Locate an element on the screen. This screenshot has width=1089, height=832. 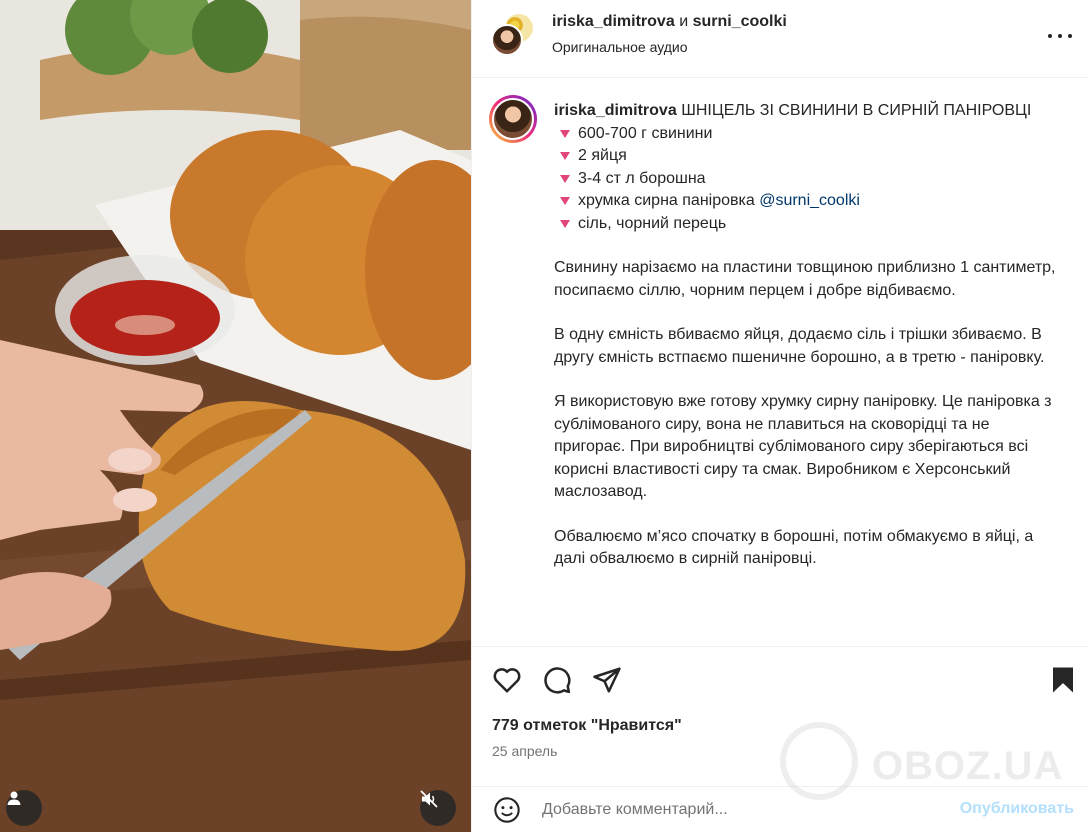
publish-button: Опубликовать is located at coordinates (1017, 809).